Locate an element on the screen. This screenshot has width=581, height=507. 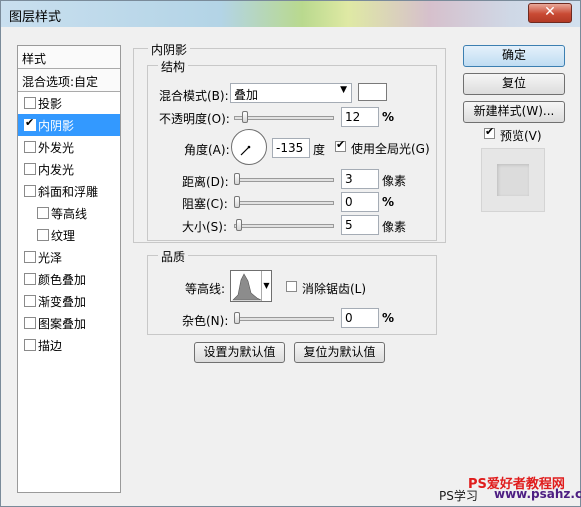
watermark-line3: www.psahz.com is located at coordinates (537, 494).